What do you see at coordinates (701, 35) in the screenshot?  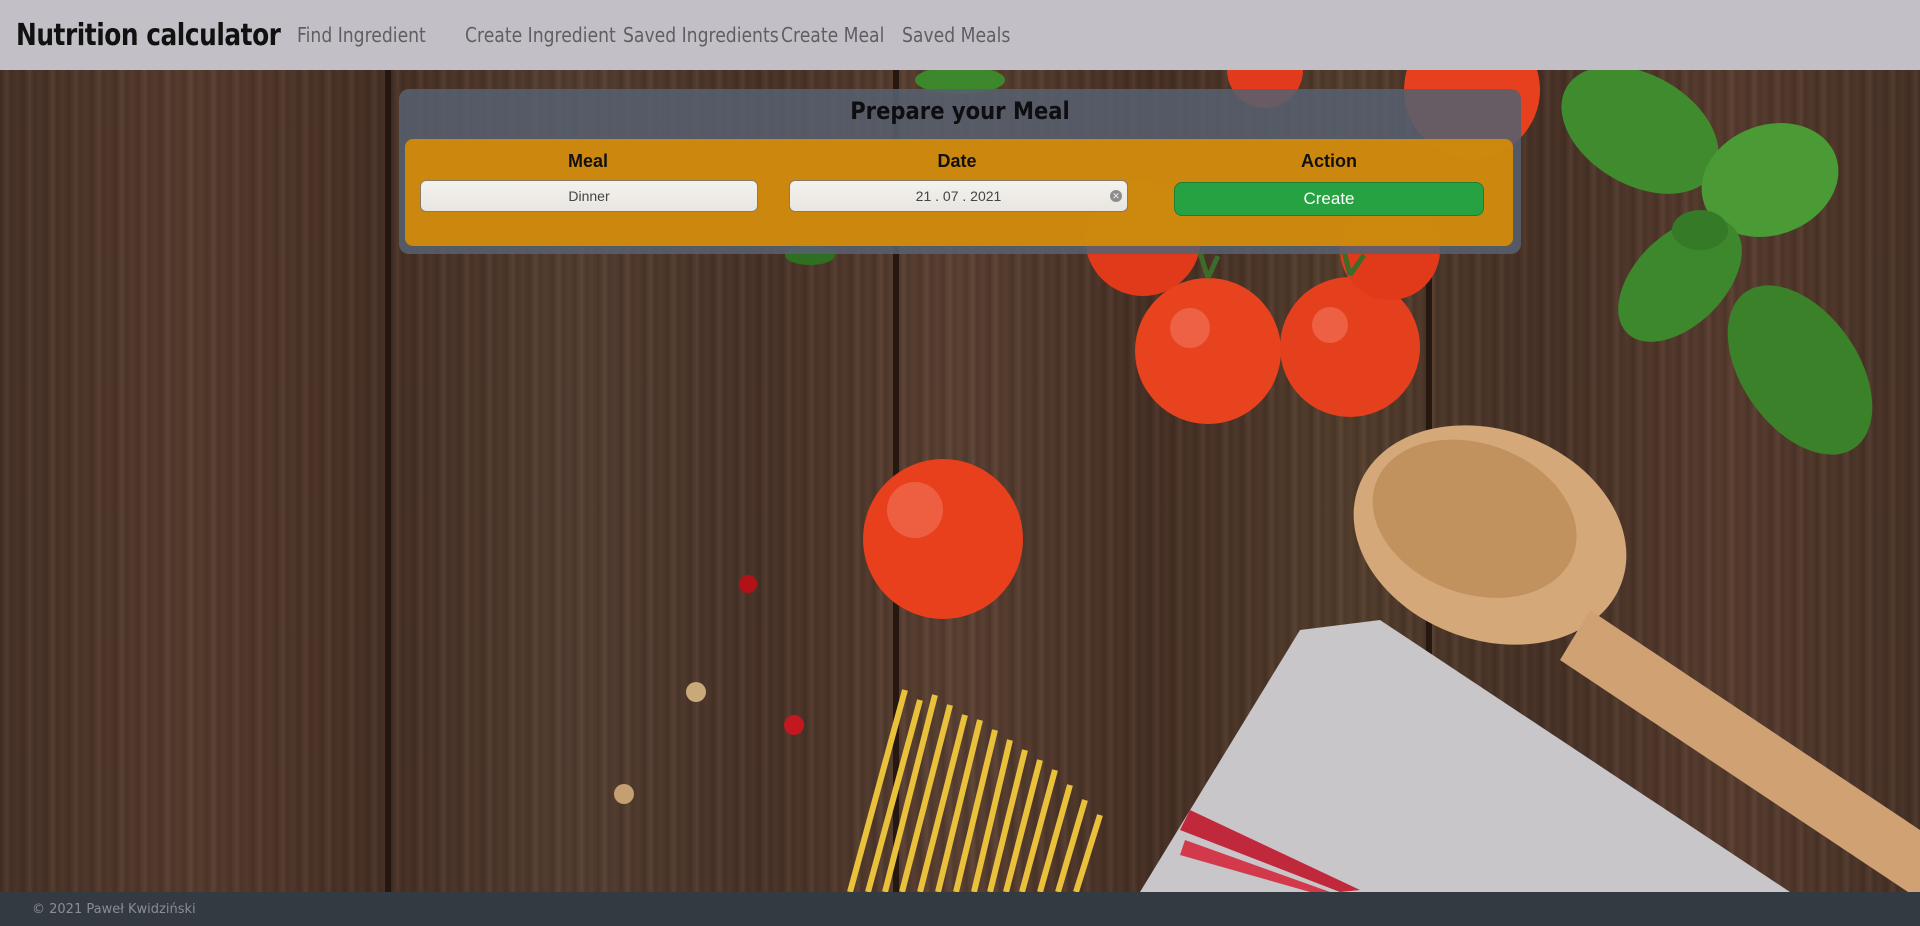 I see `nav-saved-ingredients: Saved Ingredients` at bounding box center [701, 35].